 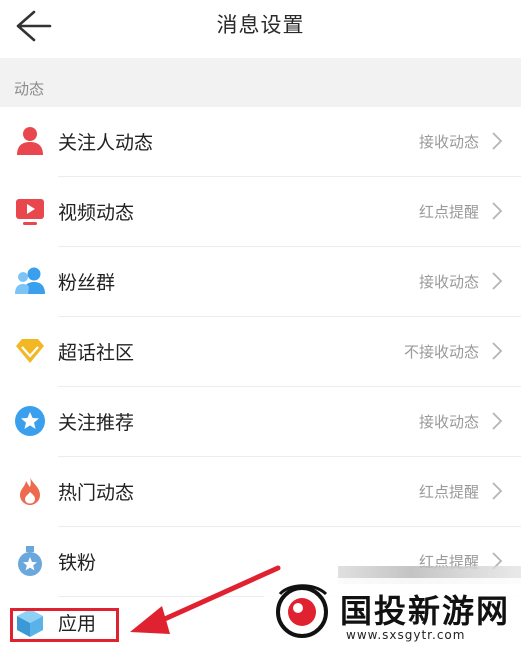 I want to click on setting-row-video-updates: 视频动态 红点提醒, so click(x=260, y=212).